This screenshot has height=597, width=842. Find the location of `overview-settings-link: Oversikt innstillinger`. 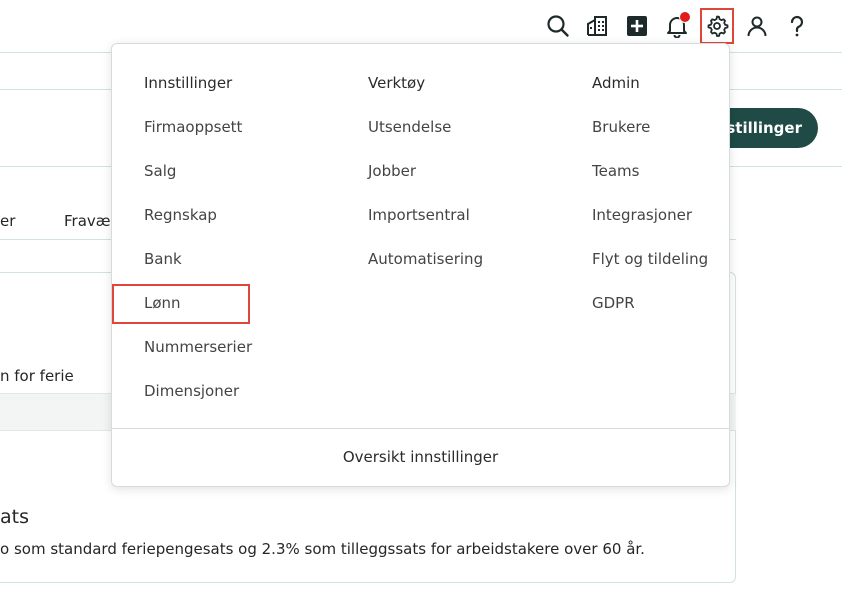

overview-settings-link: Oversikt innstillinger is located at coordinates (420, 457).